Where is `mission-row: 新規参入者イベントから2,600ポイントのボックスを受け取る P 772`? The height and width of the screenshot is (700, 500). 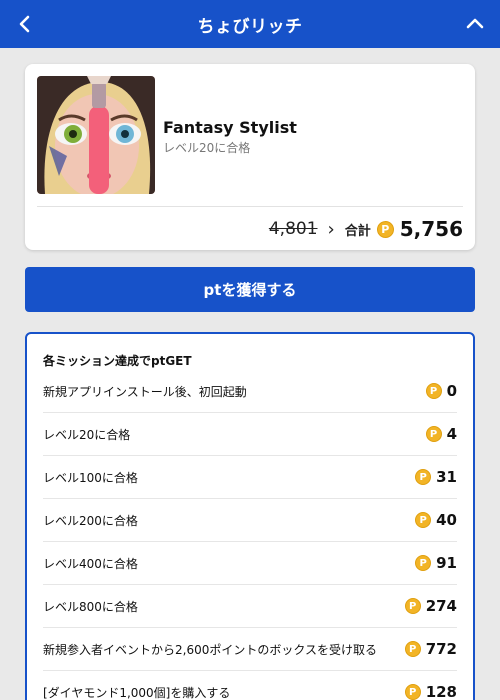
mission-row: 新規参入者イベントから2,600ポイントのボックスを受け取る P 772 is located at coordinates (250, 649).